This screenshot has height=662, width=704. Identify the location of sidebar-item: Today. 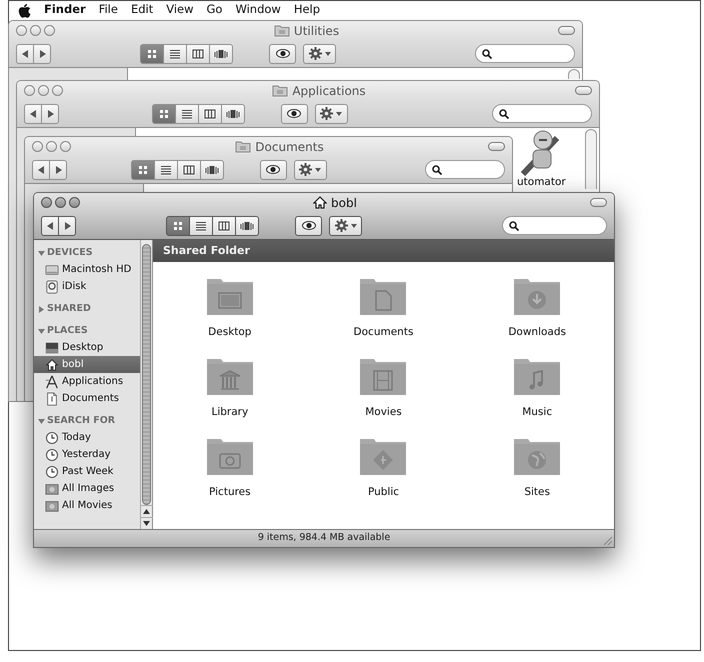
(87, 437).